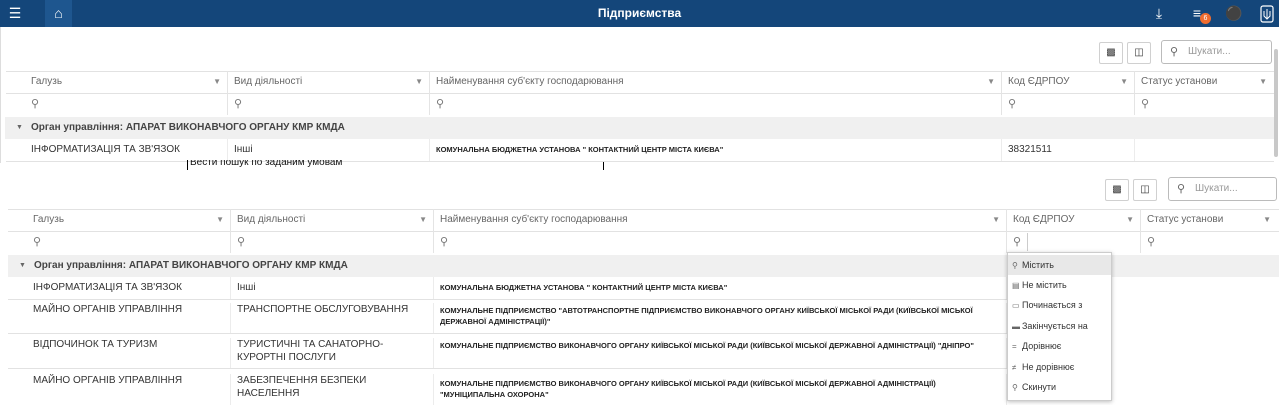  I want to click on filter-divider, so click(1027, 242).